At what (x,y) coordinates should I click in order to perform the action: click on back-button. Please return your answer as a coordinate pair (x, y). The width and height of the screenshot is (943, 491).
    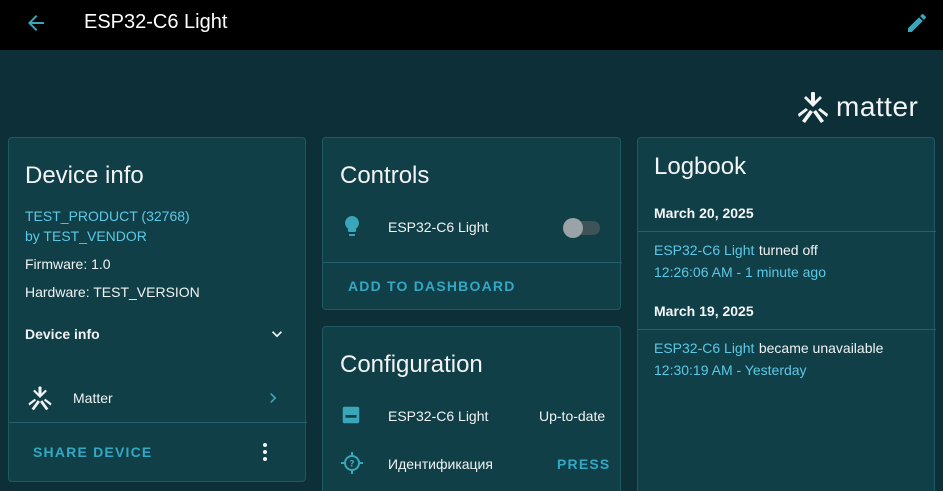
    Looking at the image, I should click on (36, 23).